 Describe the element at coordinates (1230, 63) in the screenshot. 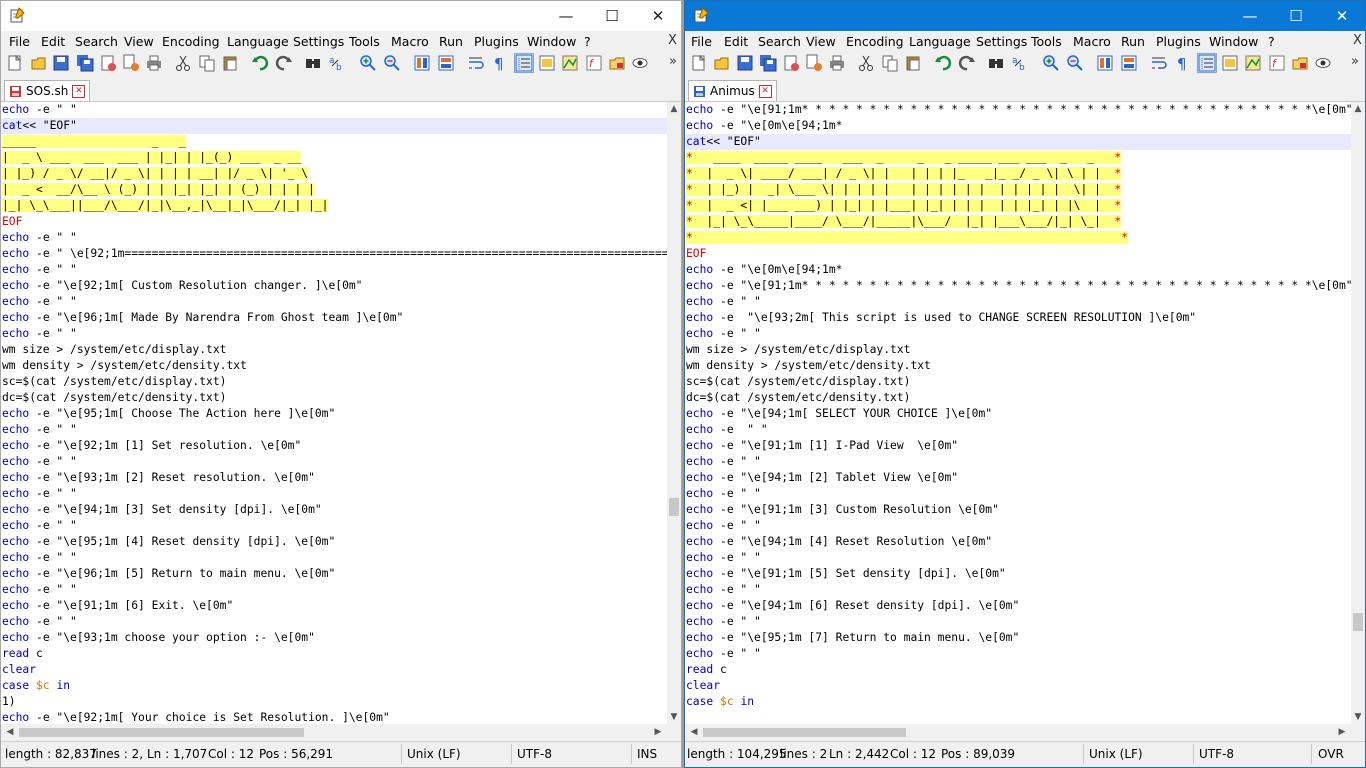

I see `user-language-icon` at that location.